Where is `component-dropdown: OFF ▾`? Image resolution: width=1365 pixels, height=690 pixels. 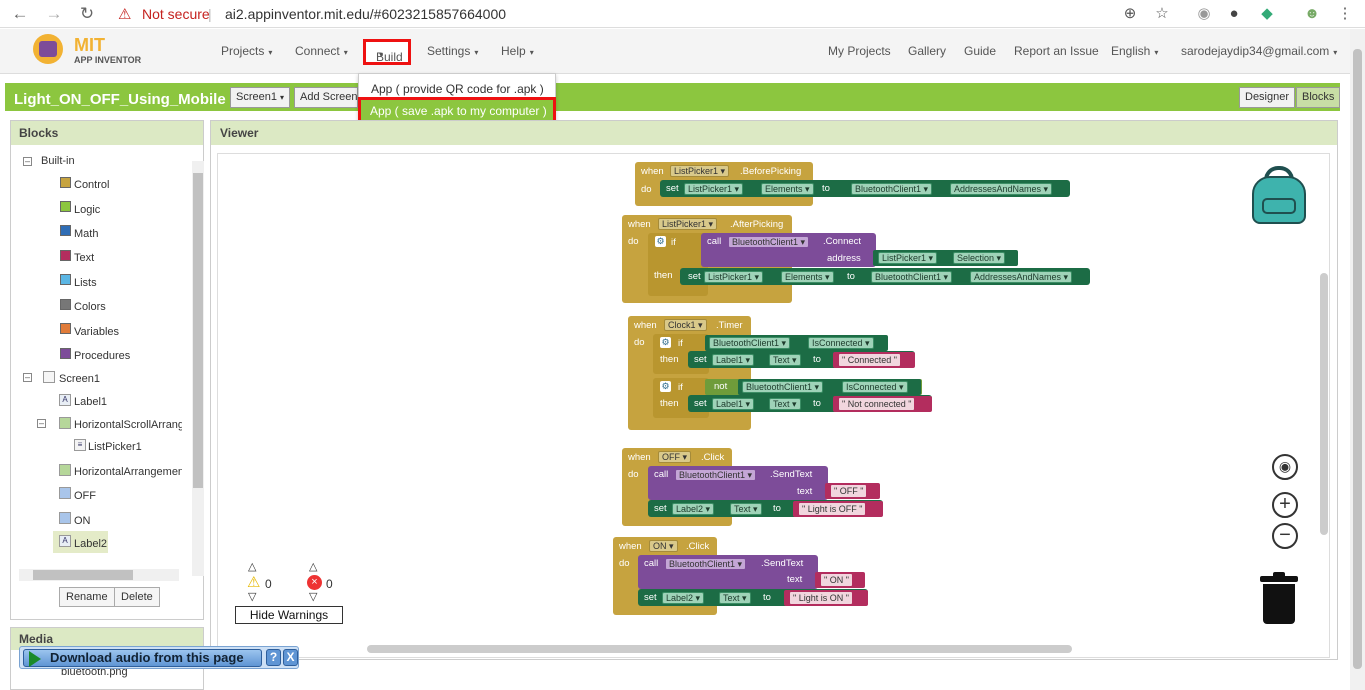 component-dropdown: OFF ▾ is located at coordinates (675, 457).